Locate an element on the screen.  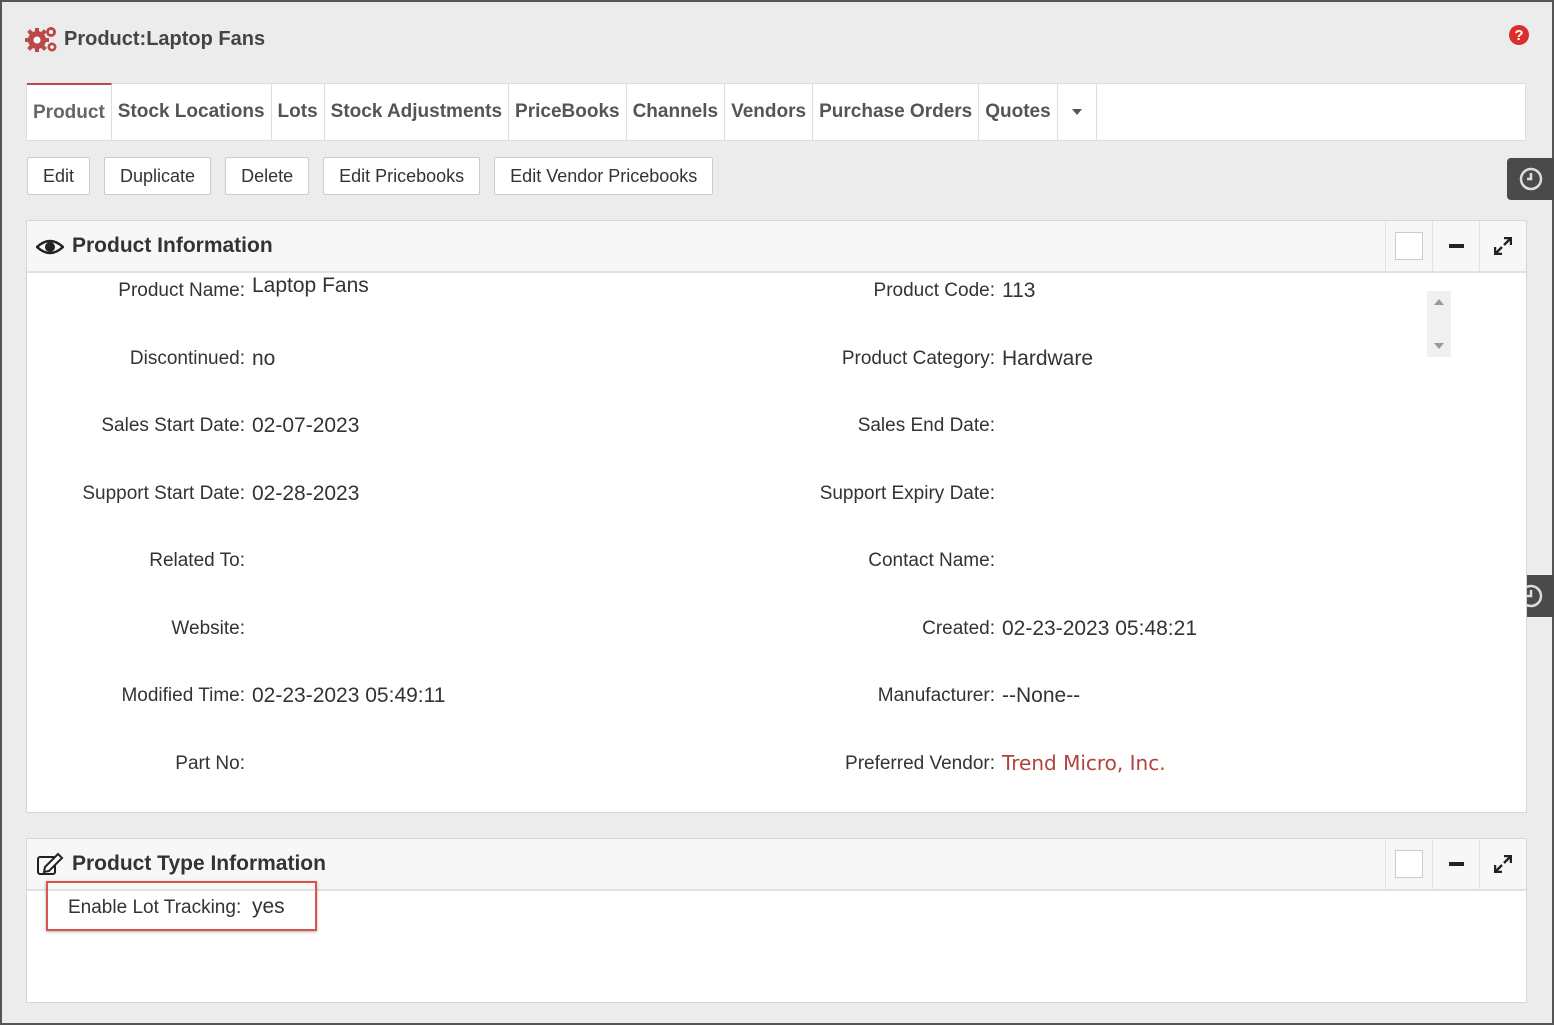
clock-icon is located at coordinates (1530, 179).